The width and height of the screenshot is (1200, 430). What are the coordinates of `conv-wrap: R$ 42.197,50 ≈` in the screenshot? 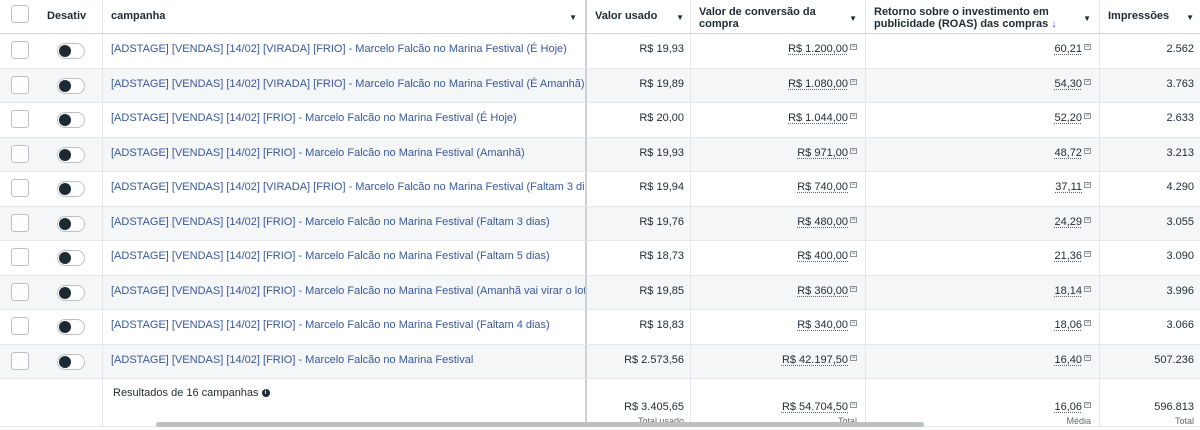 It's located at (819, 360).